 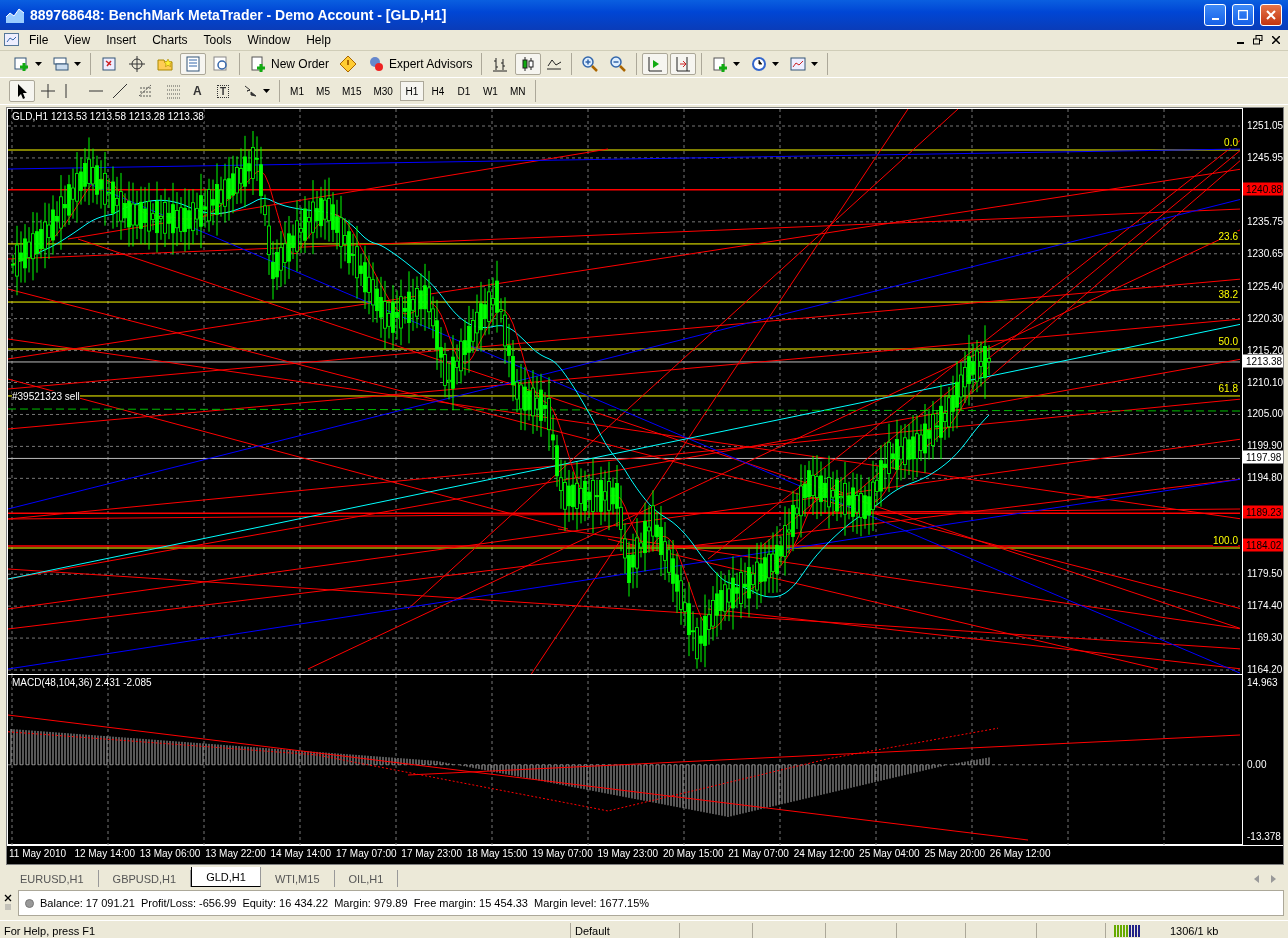 I want to click on fibonacci-level-label: 100.0, so click(x=1225, y=540).